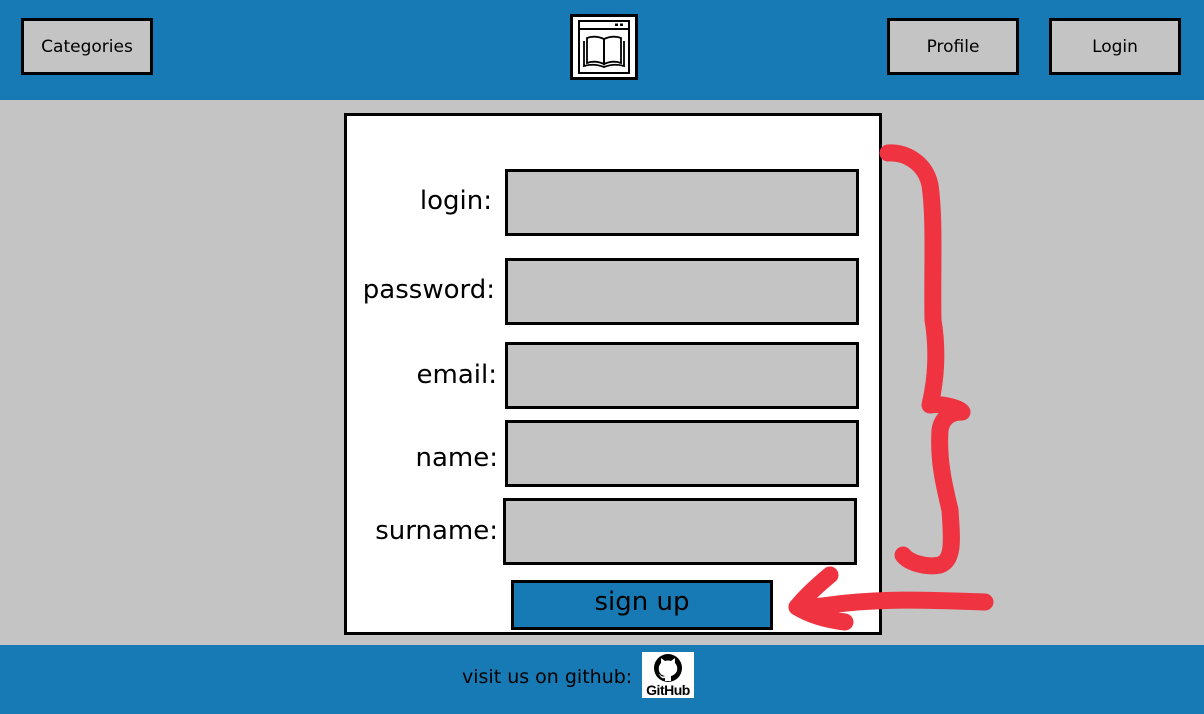 Image resolution: width=1204 pixels, height=714 pixels. I want to click on profile-button: Profile, so click(953, 46).